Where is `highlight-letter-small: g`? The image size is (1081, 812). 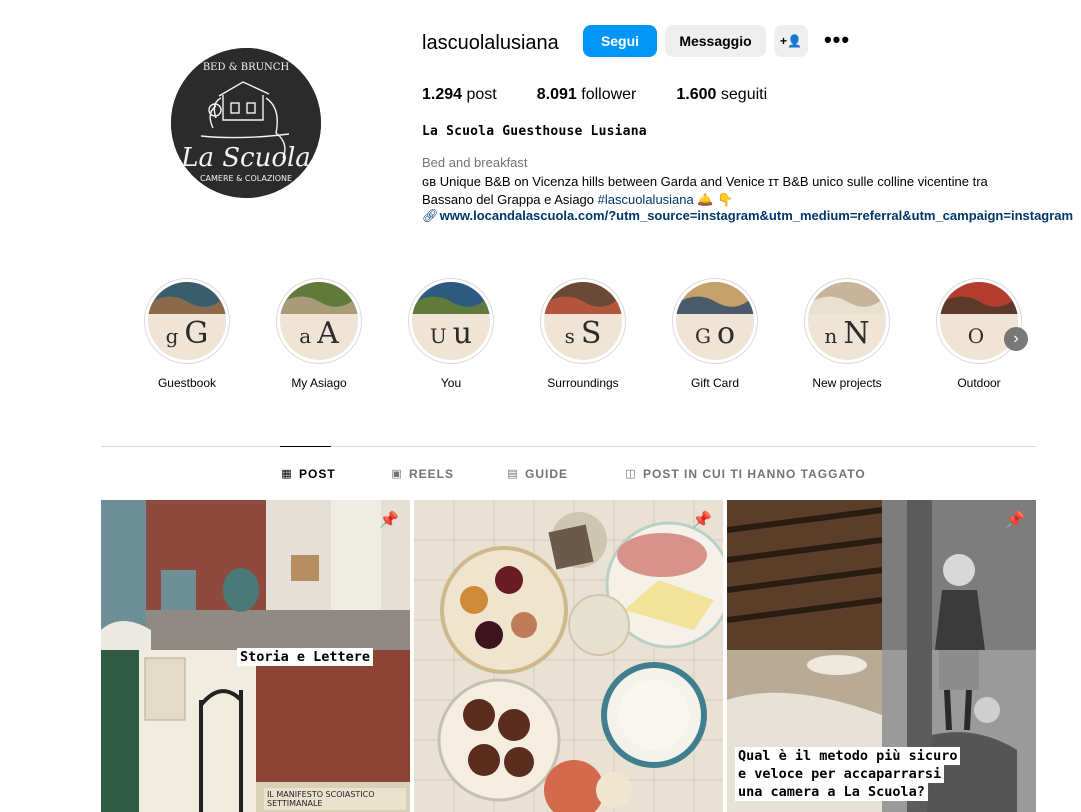
highlight-letter-small: g is located at coordinates (172, 336).